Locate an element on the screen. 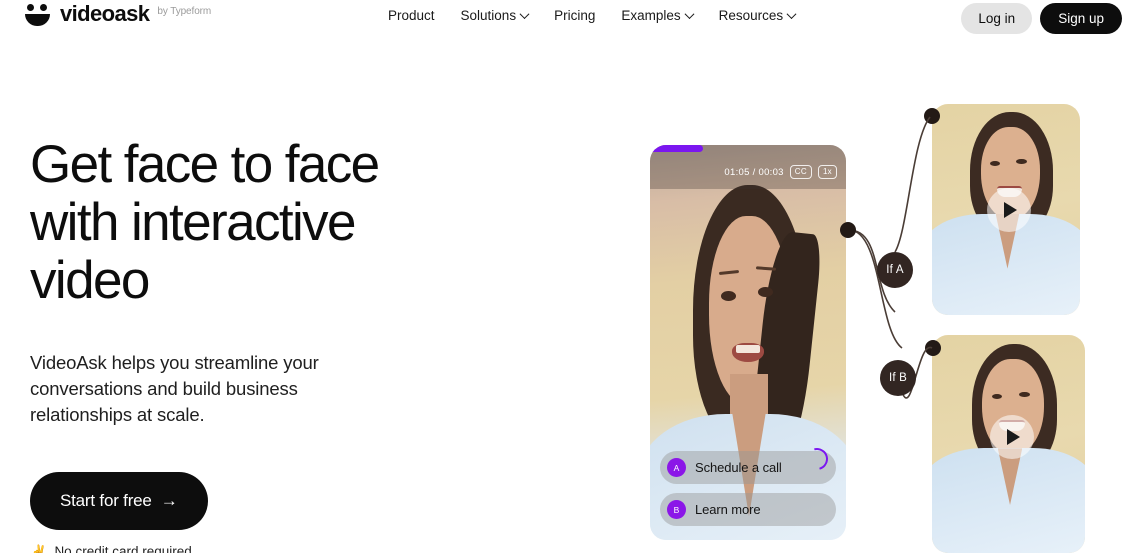 The height and width of the screenshot is (553, 1140). brand-name: videoask is located at coordinates (105, 13).